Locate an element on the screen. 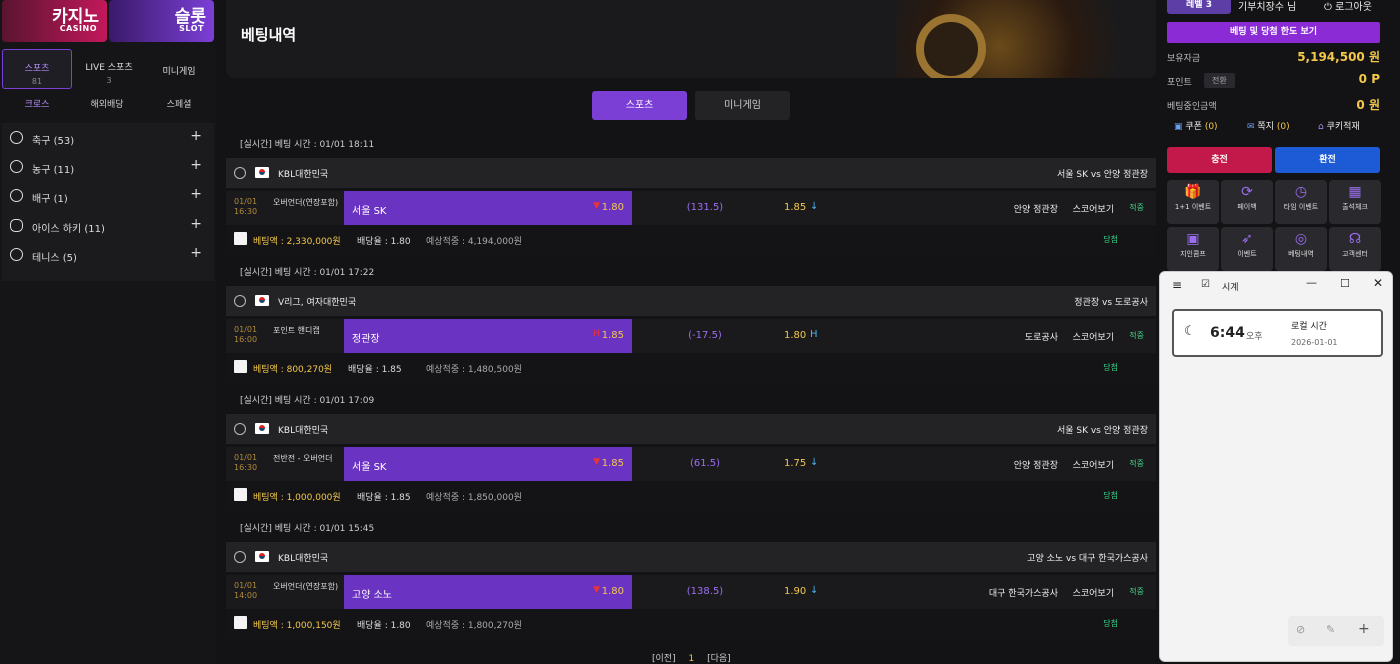  sport-soccer: 축구 (53) + is located at coordinates (108, 138).